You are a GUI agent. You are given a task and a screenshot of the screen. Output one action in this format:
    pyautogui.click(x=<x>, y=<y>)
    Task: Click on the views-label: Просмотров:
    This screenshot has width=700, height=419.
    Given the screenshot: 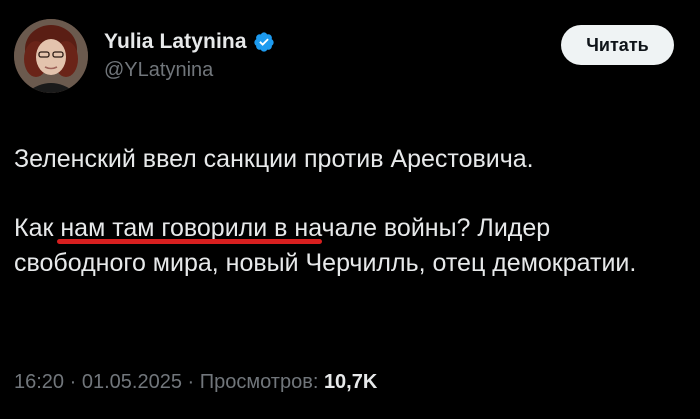 What is the action you would take?
    pyautogui.click(x=261, y=382)
    